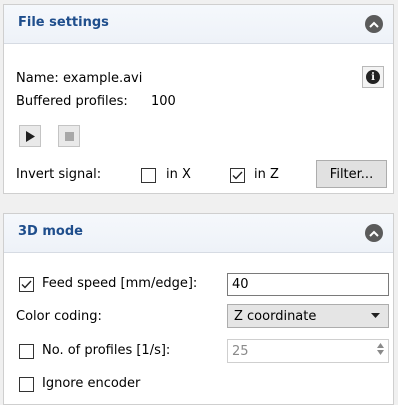  Describe the element at coordinates (63, 22) in the screenshot. I see `file-settings-title: File settings` at that location.